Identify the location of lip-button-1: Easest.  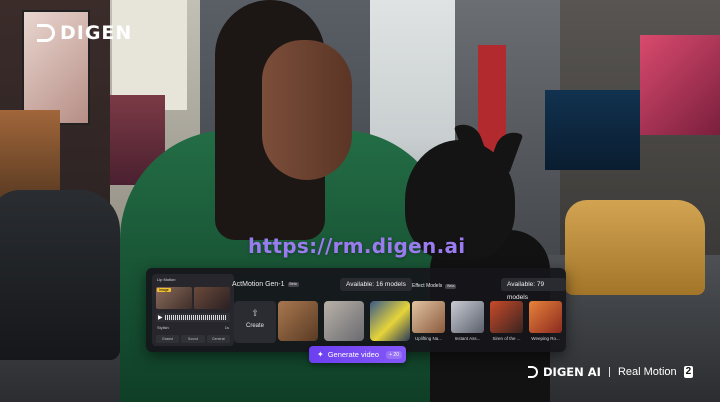
(168, 339).